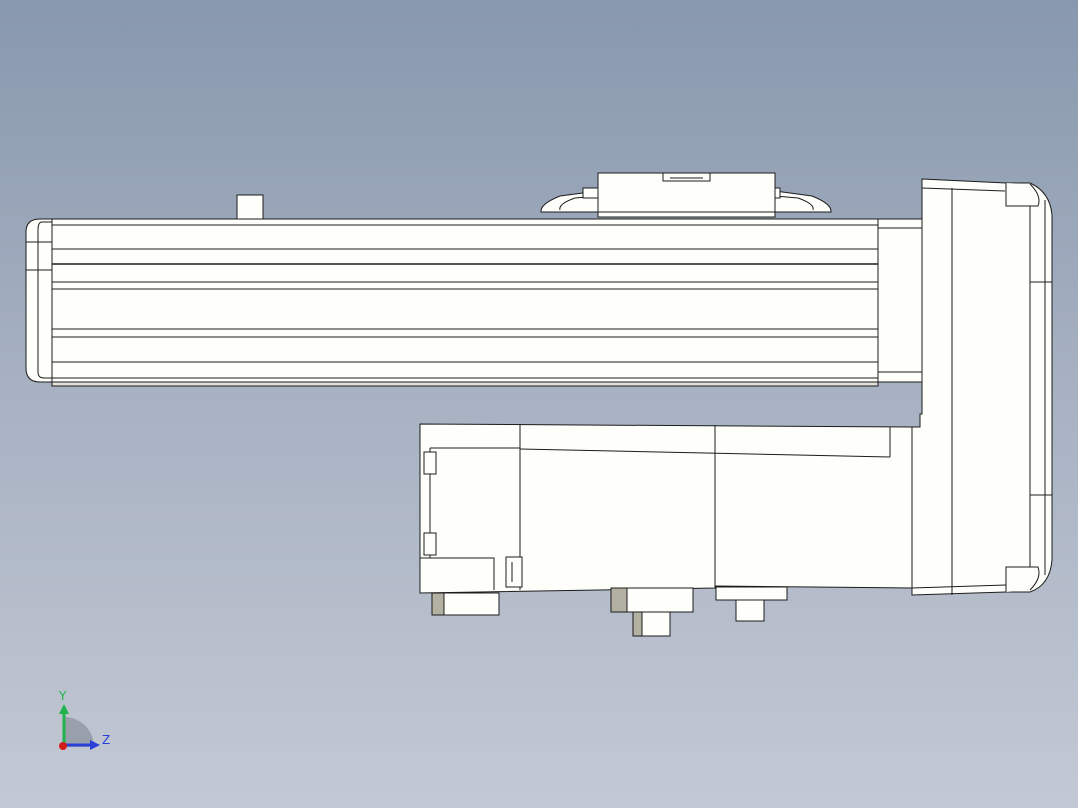 This screenshot has width=1078, height=808. I want to click on triad-quadrant, so click(79, 732).